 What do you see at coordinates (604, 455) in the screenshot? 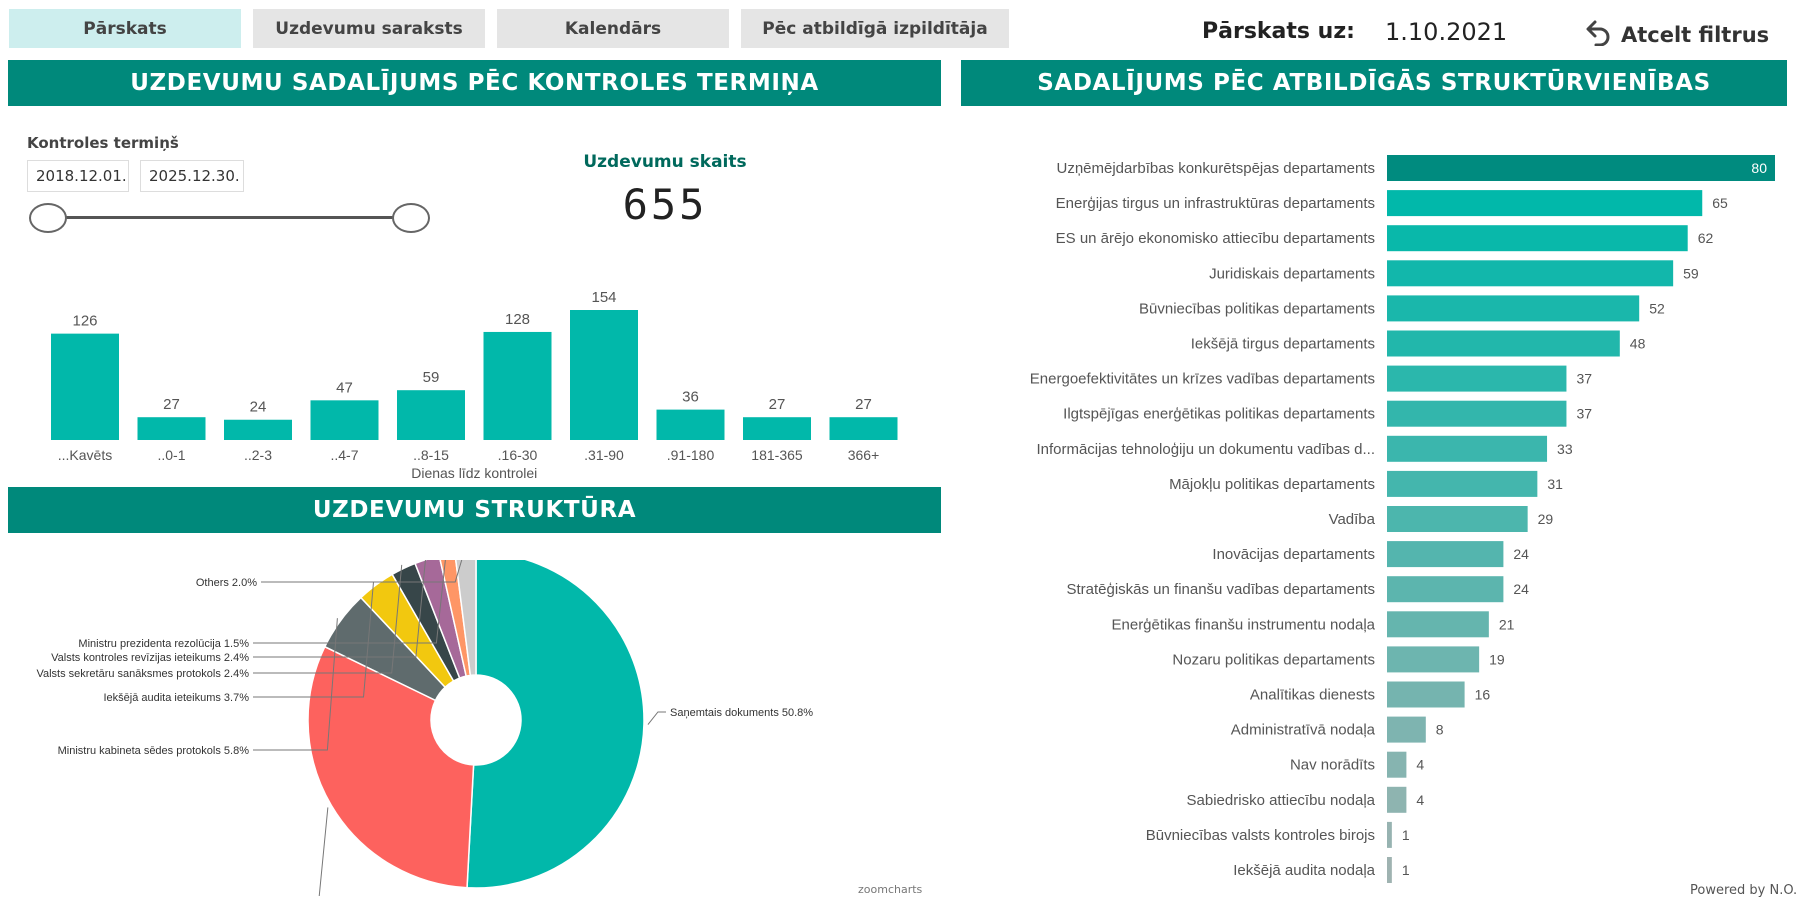
I see `deadline-category-label: .31-90` at bounding box center [604, 455].